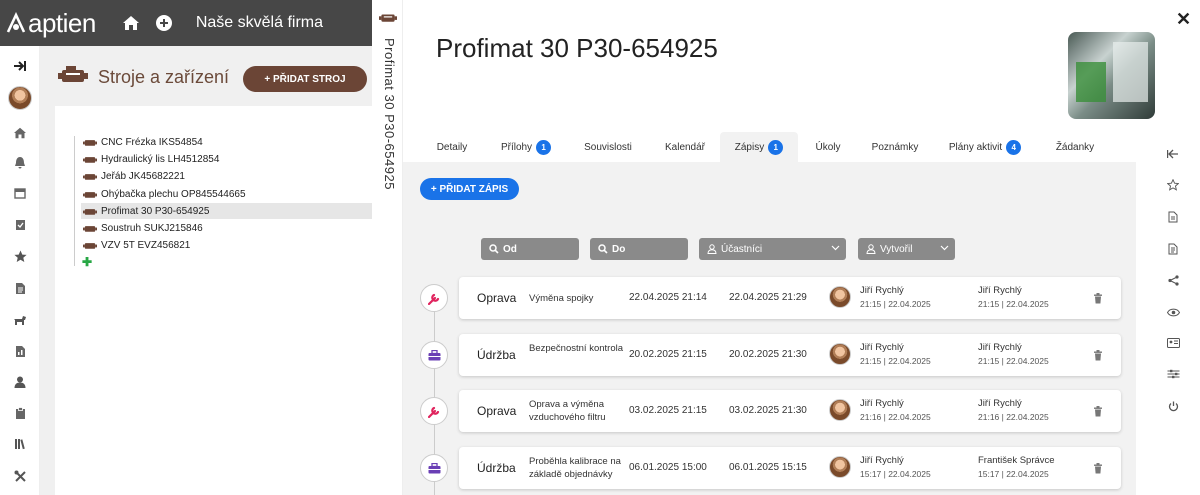  I want to click on calendar-icon, so click(20, 193).